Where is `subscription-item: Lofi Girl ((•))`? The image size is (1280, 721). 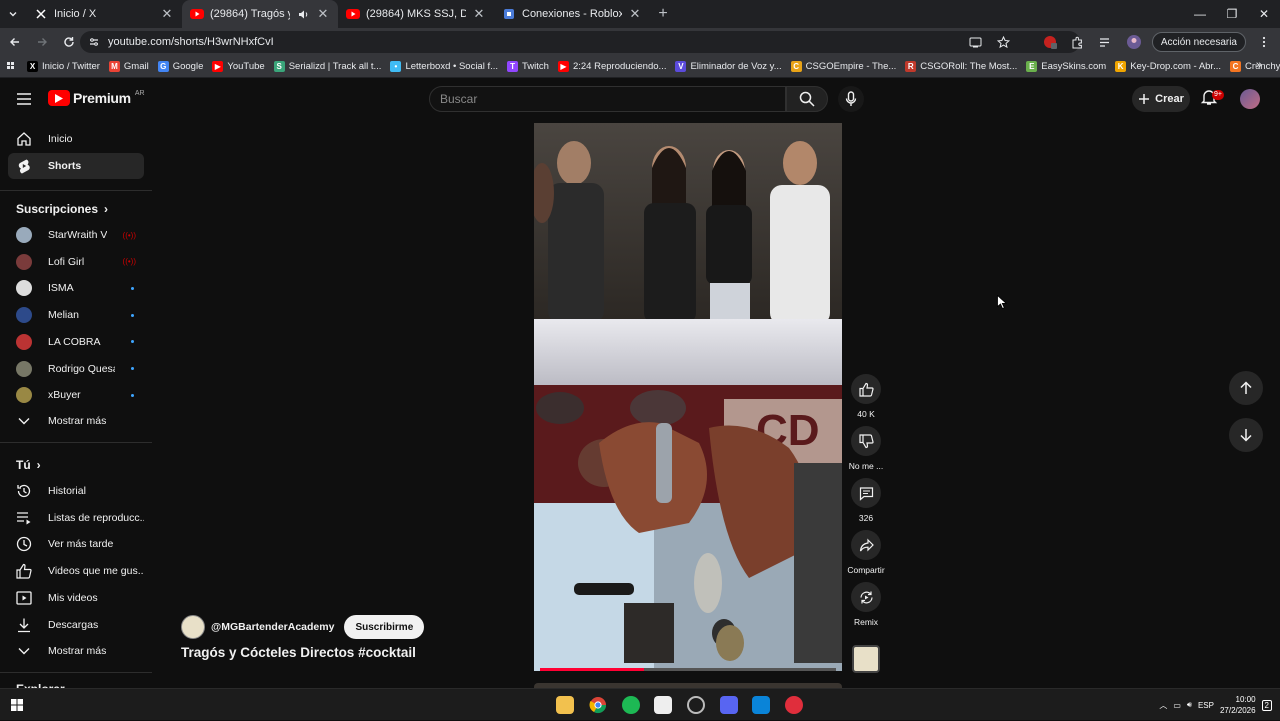
subscription-item: Lofi Girl ((•)) is located at coordinates (76, 262).